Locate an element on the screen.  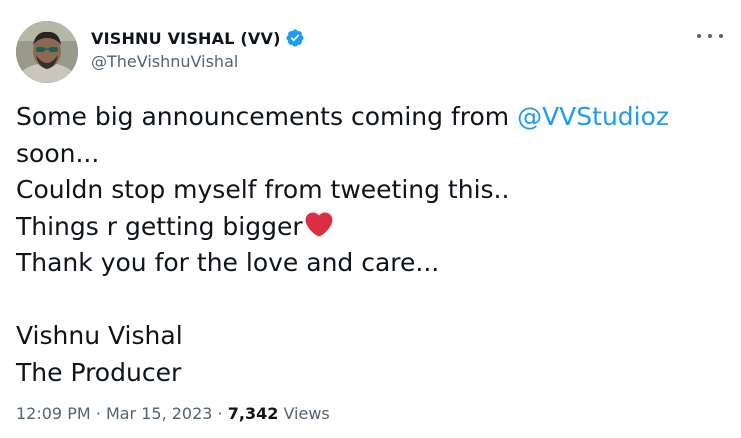
profile-photo-icon is located at coordinates (47, 52).